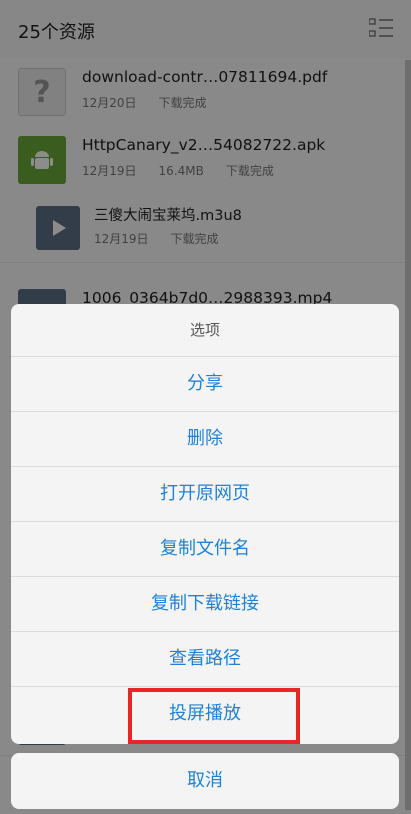 This screenshot has width=411, height=814. I want to click on view-path-option: 查看路径, so click(205, 659).